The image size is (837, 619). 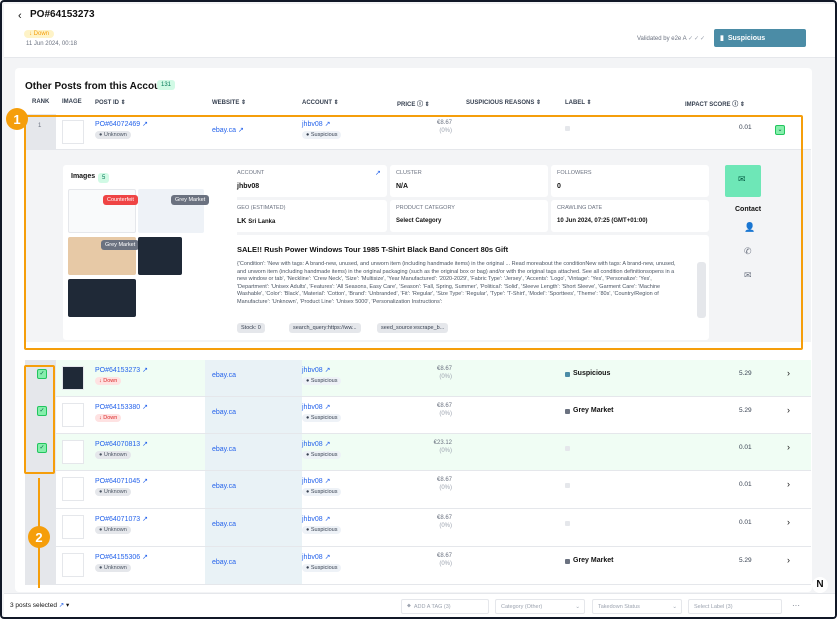 I want to click on label-select: Select Label (3), so click(x=735, y=606).